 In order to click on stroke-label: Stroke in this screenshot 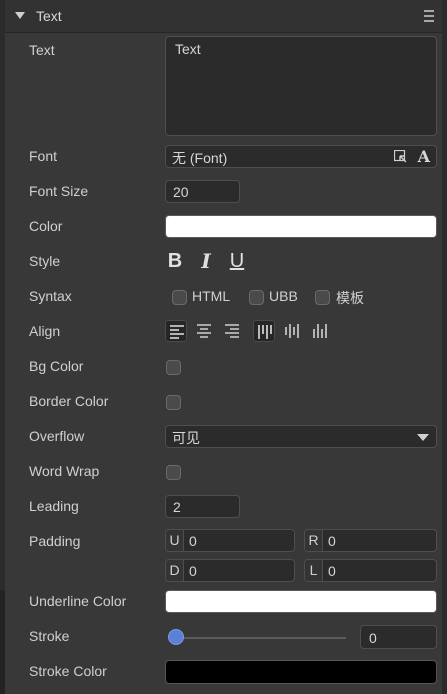, I will do `click(49, 636)`.